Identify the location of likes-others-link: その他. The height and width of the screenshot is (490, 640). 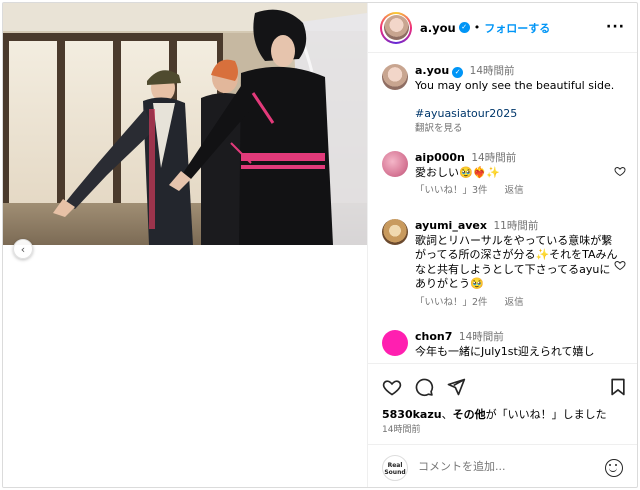
(469, 414).